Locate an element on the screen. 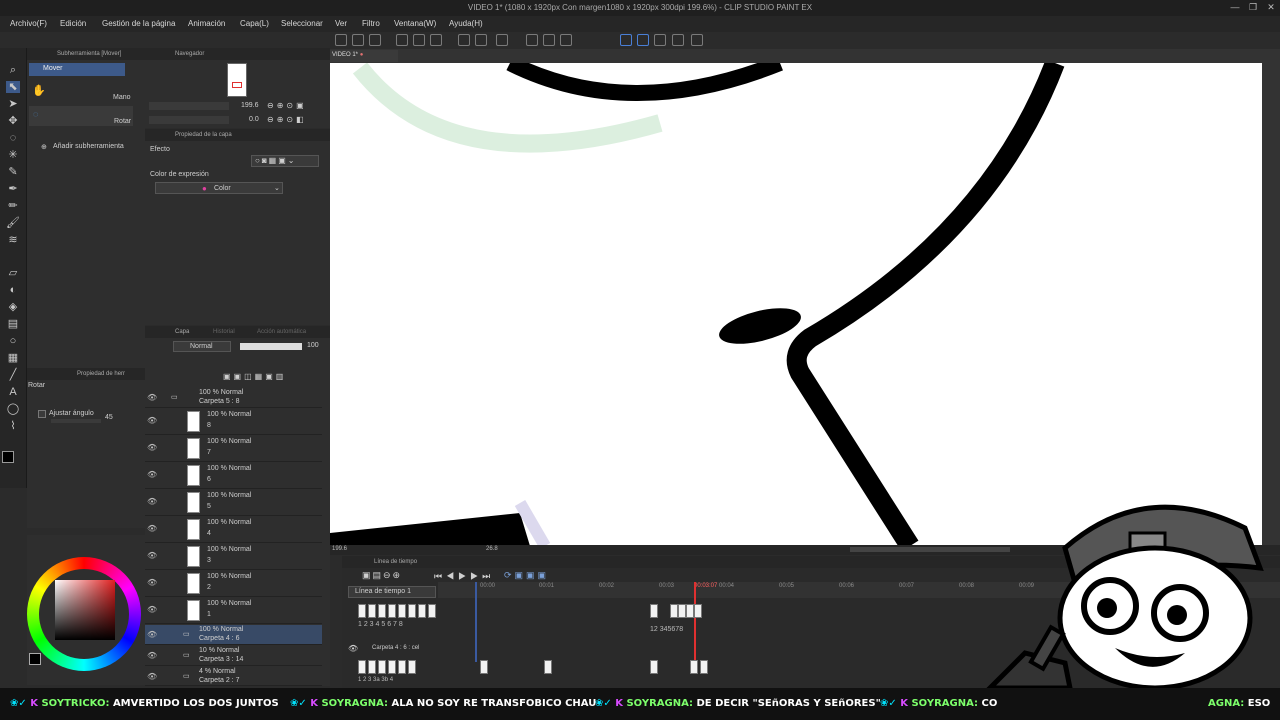  maximize-button: ❐ is located at coordinates (1253, 8).